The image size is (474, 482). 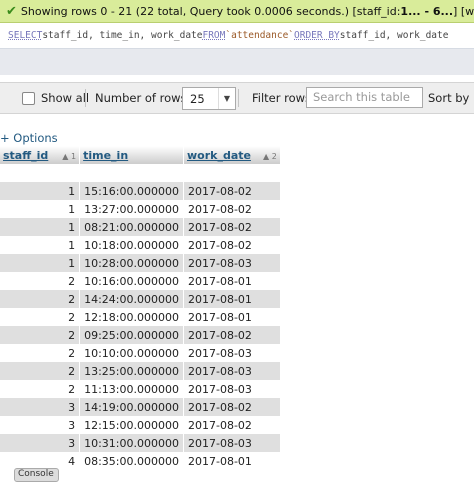 I want to click on cell-time-in: 13:27:00.000000, so click(x=131, y=209).